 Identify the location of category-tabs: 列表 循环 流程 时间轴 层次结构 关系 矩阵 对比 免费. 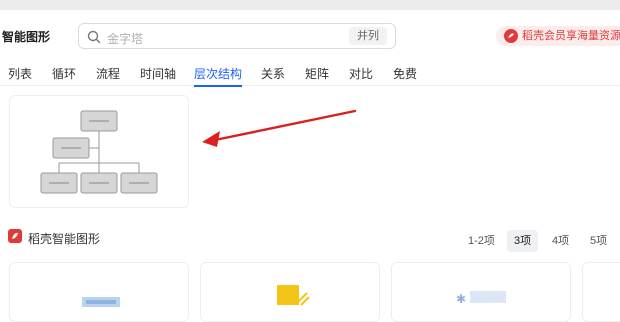
(310, 75).